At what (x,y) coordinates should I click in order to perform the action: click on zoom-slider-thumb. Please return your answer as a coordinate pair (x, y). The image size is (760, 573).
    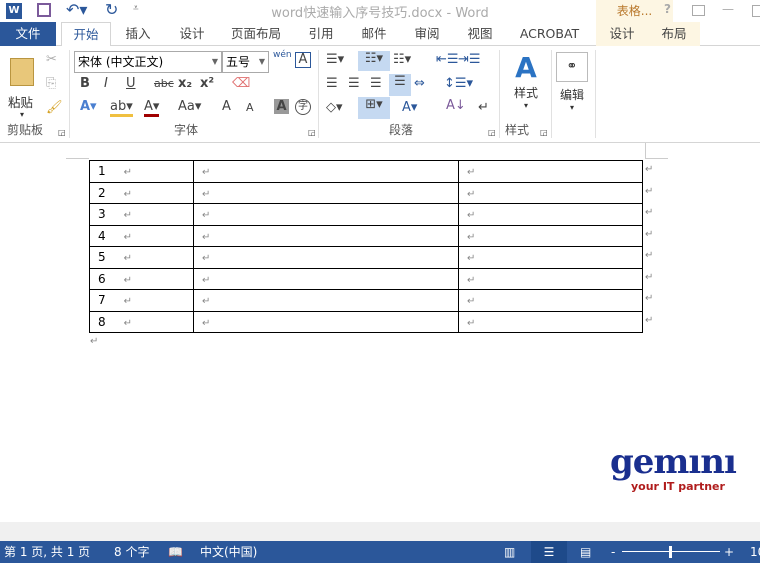
    Looking at the image, I should click on (670, 552).